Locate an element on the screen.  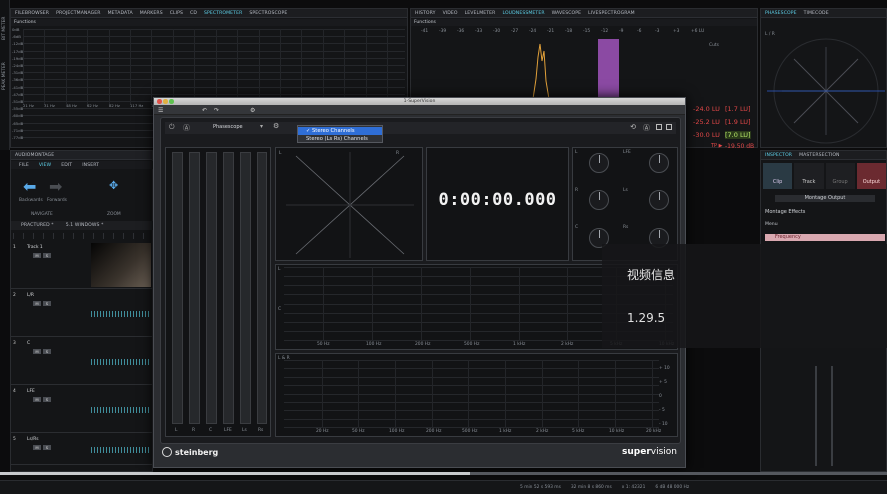
track-row: 5 Ls/Rs M S is located at coordinates (82, 450).